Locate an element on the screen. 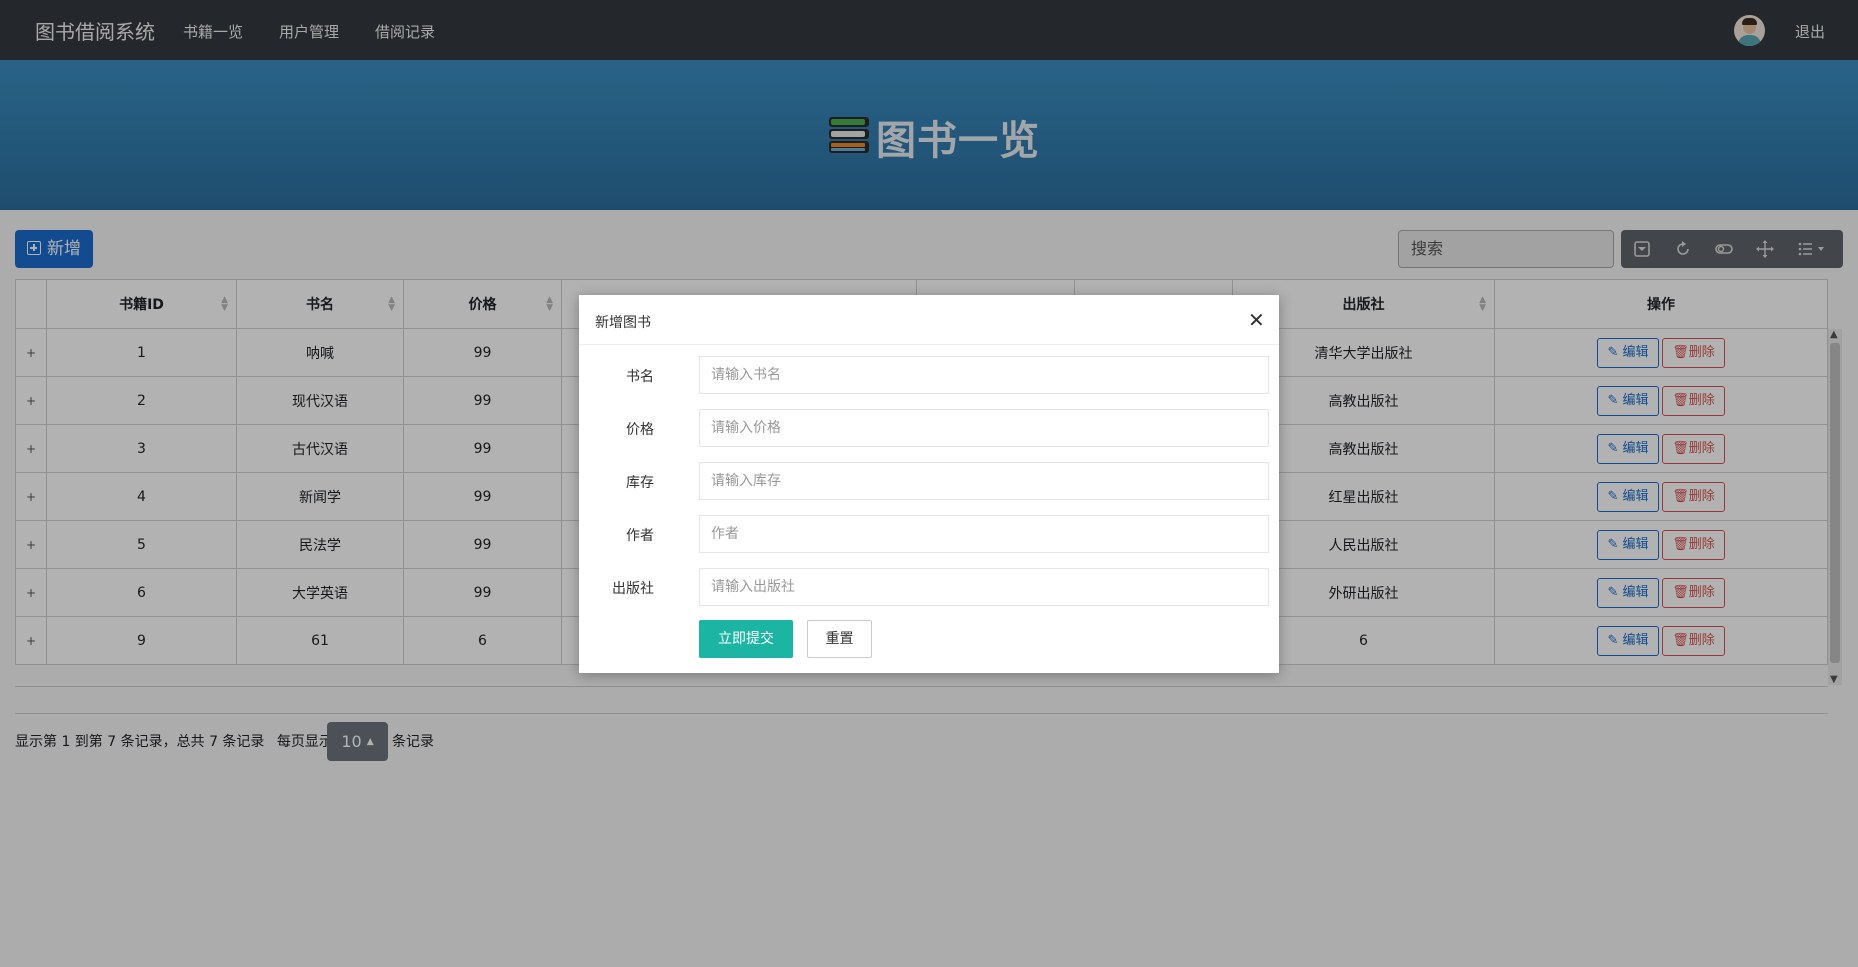 The height and width of the screenshot is (967, 1858). label-author: 作者 is located at coordinates (640, 536).